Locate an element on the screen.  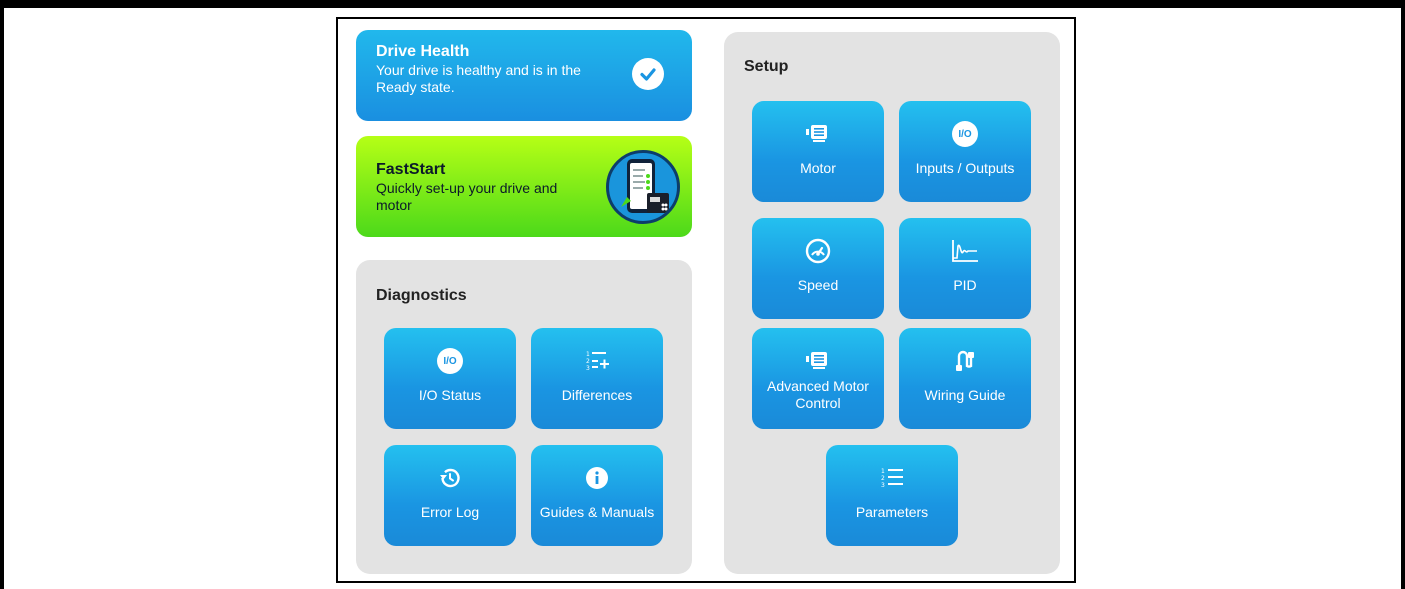
parameters-tile: 1 2 3 Parameters is located at coordinates (892, 495).